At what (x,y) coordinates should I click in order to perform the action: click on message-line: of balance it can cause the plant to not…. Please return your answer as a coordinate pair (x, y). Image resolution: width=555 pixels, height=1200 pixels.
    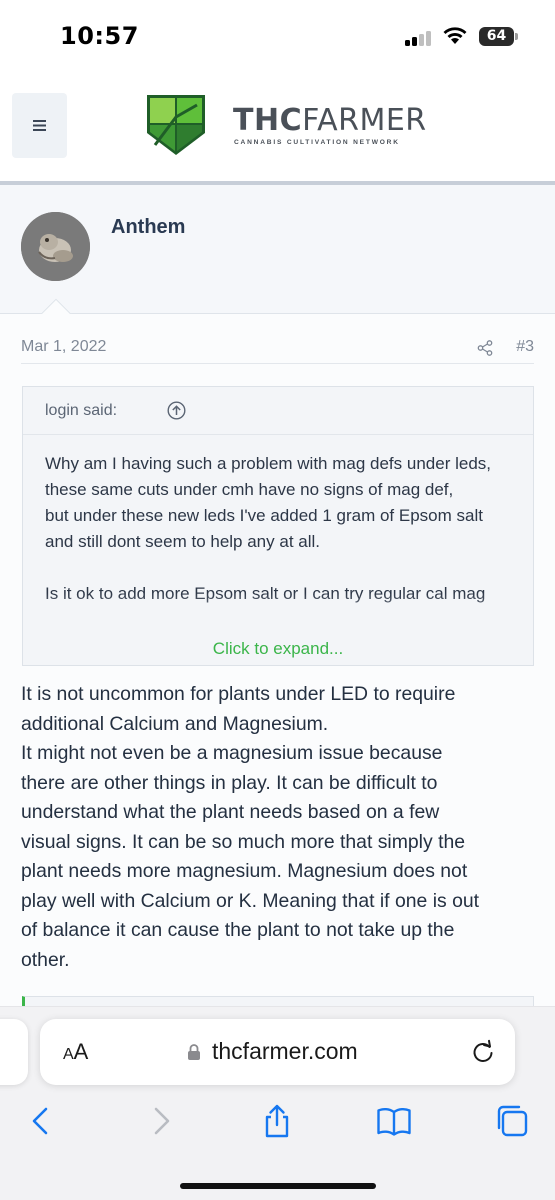
    Looking at the image, I should click on (238, 930).